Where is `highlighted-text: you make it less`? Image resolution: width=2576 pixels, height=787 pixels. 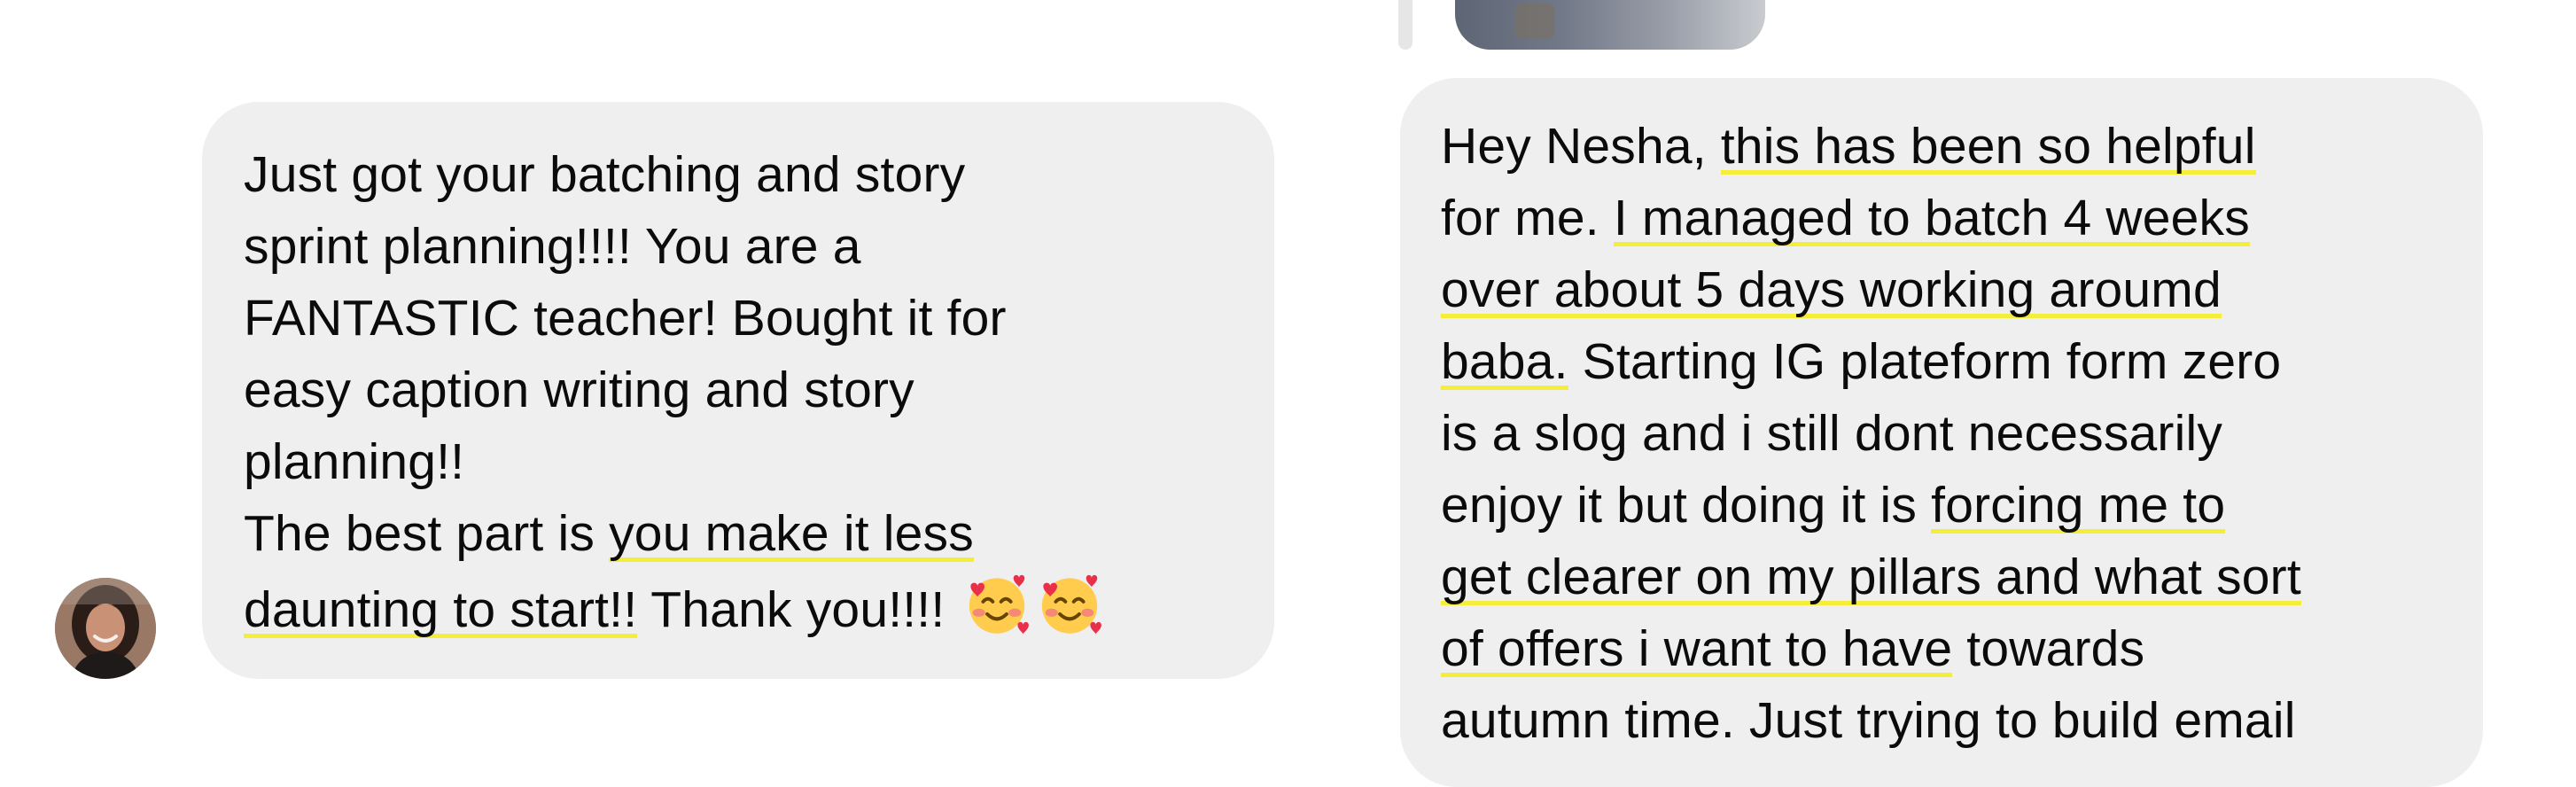
highlighted-text: you make it less is located at coordinates (792, 535).